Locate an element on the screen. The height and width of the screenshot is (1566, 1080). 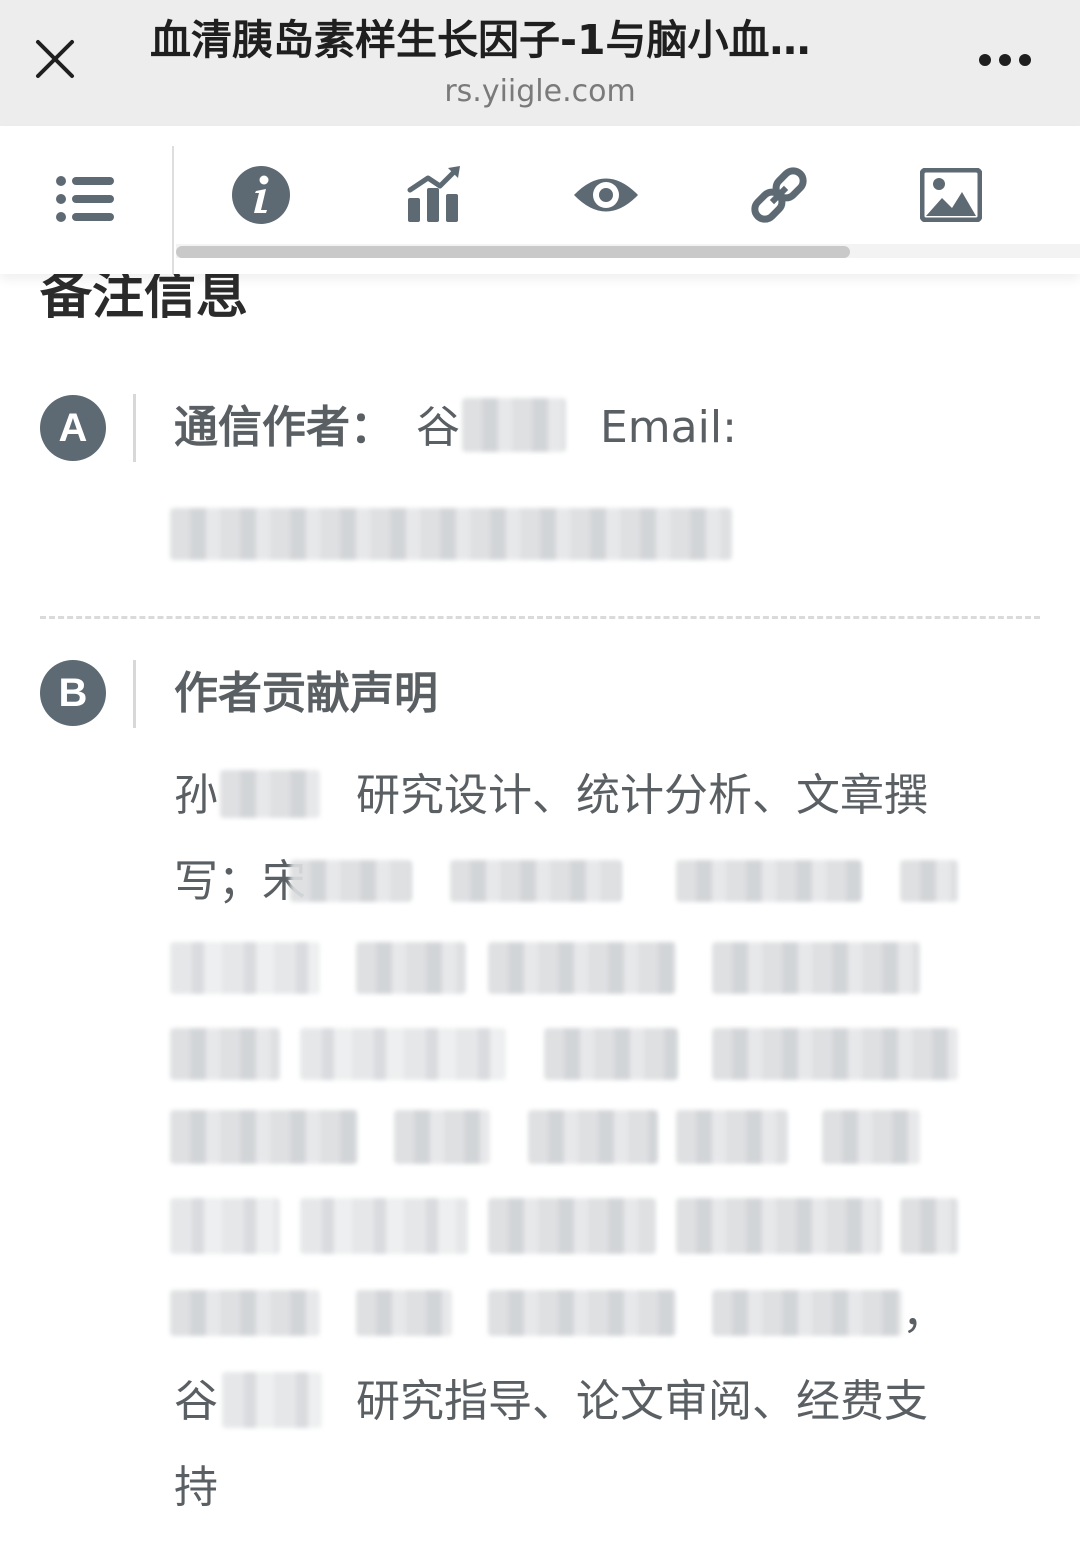
eye-icon is located at coordinates (606, 195).